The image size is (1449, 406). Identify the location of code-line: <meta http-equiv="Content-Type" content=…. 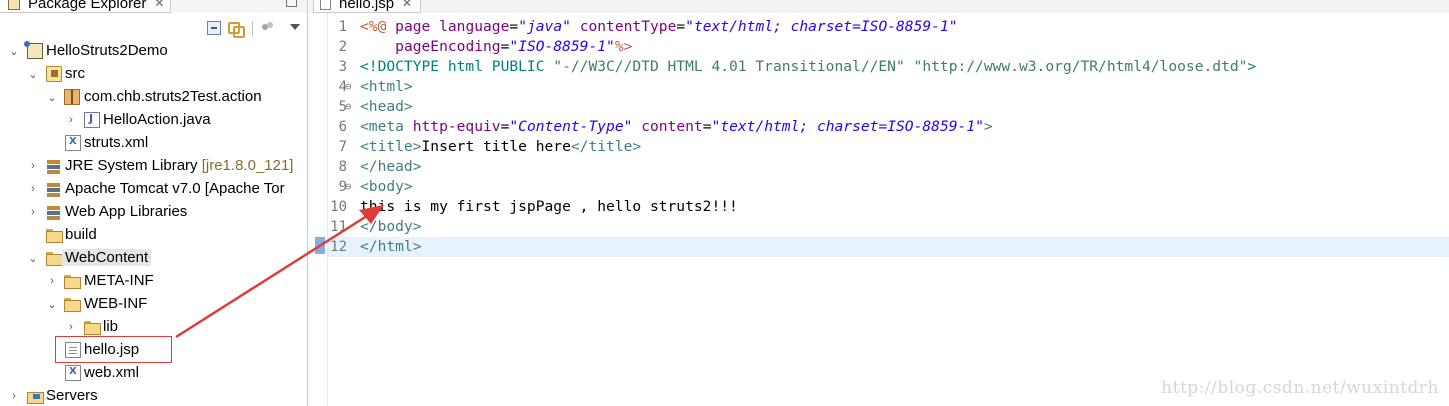
(676, 127).